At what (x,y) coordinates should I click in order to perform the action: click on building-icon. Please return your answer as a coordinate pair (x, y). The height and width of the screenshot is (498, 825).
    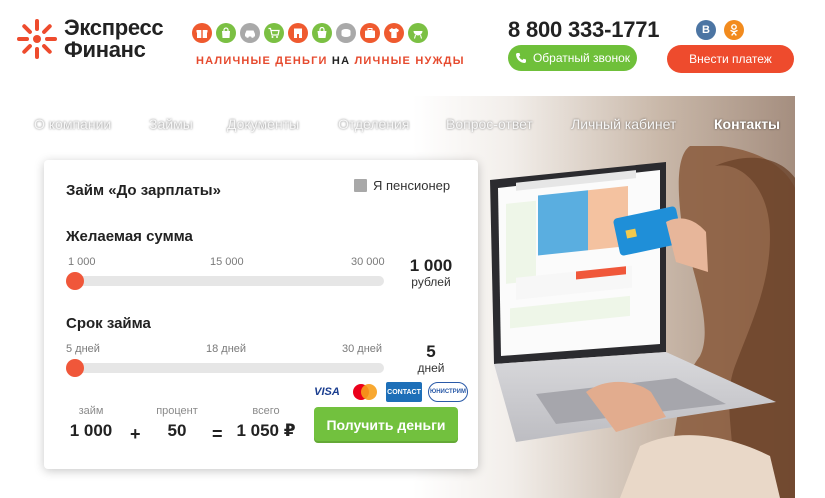
    Looking at the image, I should click on (298, 33).